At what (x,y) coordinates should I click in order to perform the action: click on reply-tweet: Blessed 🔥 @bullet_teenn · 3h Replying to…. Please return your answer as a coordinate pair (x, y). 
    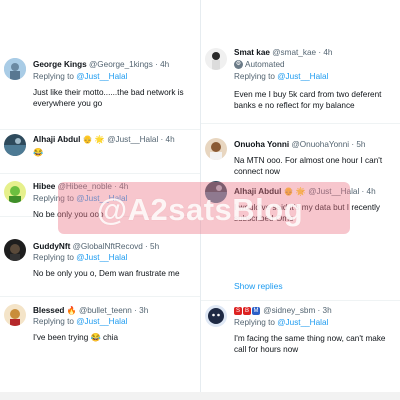
    Looking at the image, I should click on (100, 345).